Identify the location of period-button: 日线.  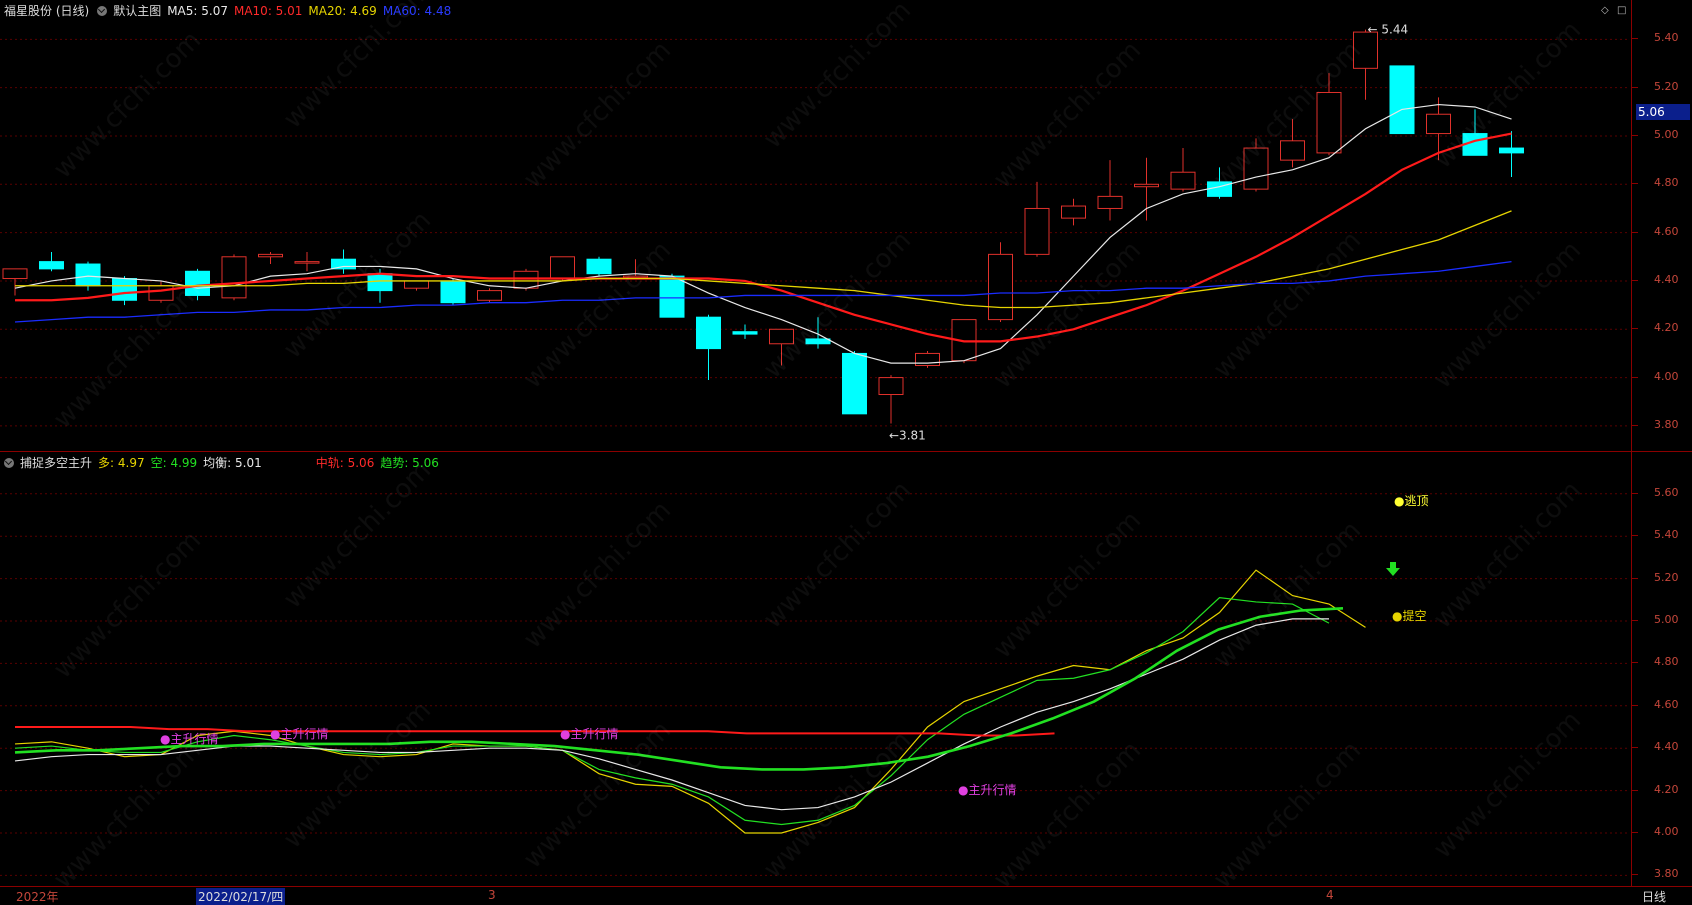
(1654, 896).